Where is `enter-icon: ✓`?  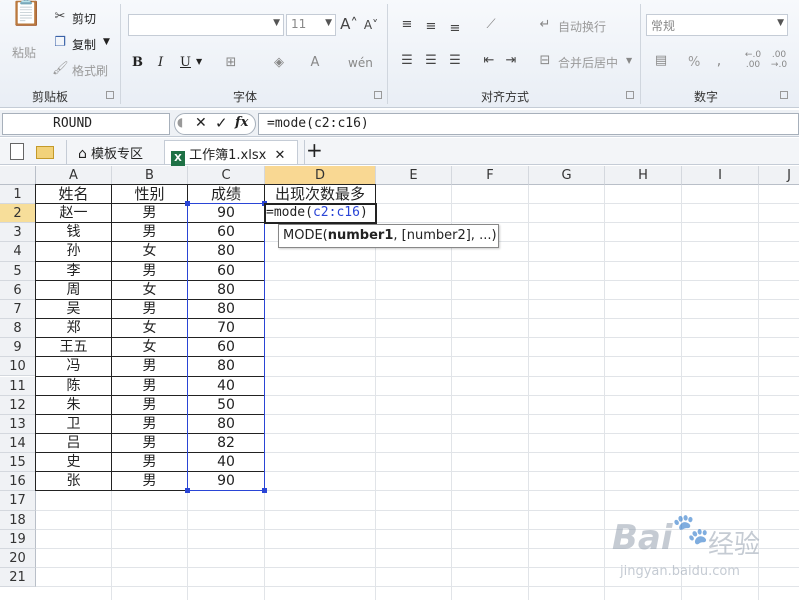 enter-icon: ✓ is located at coordinates (221, 123).